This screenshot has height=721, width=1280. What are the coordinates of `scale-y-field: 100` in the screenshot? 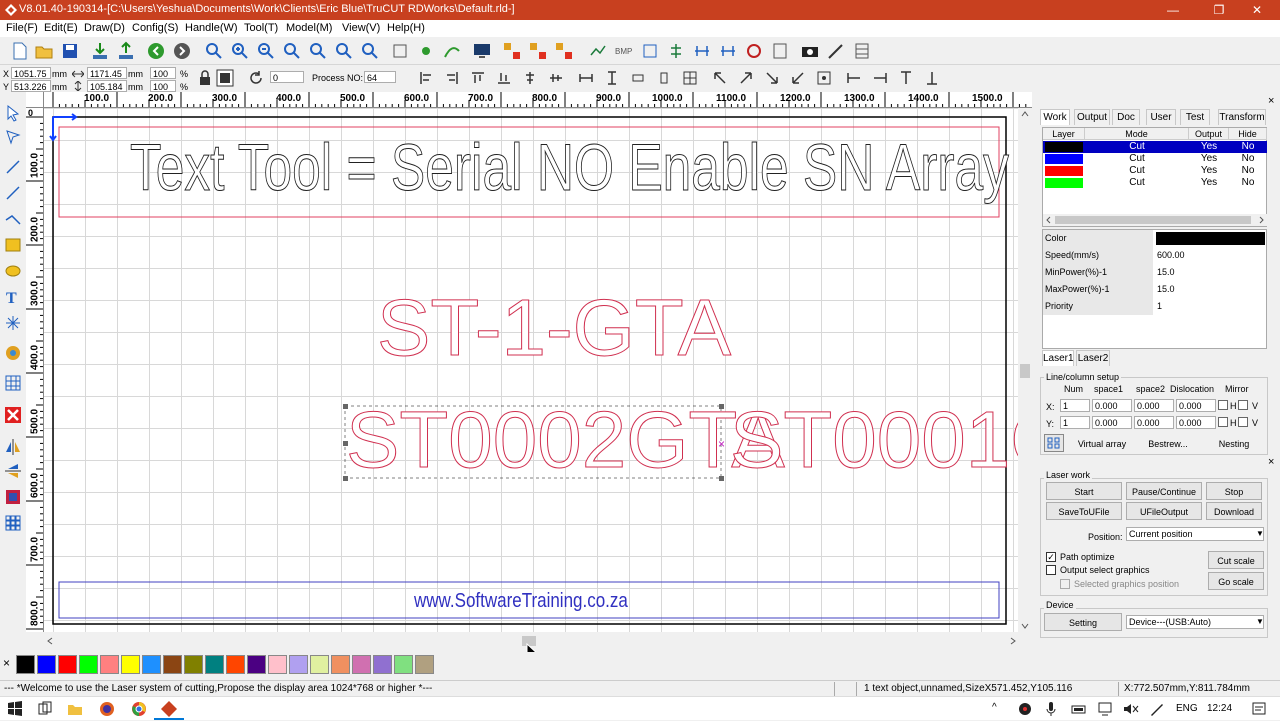 It's located at (163, 86).